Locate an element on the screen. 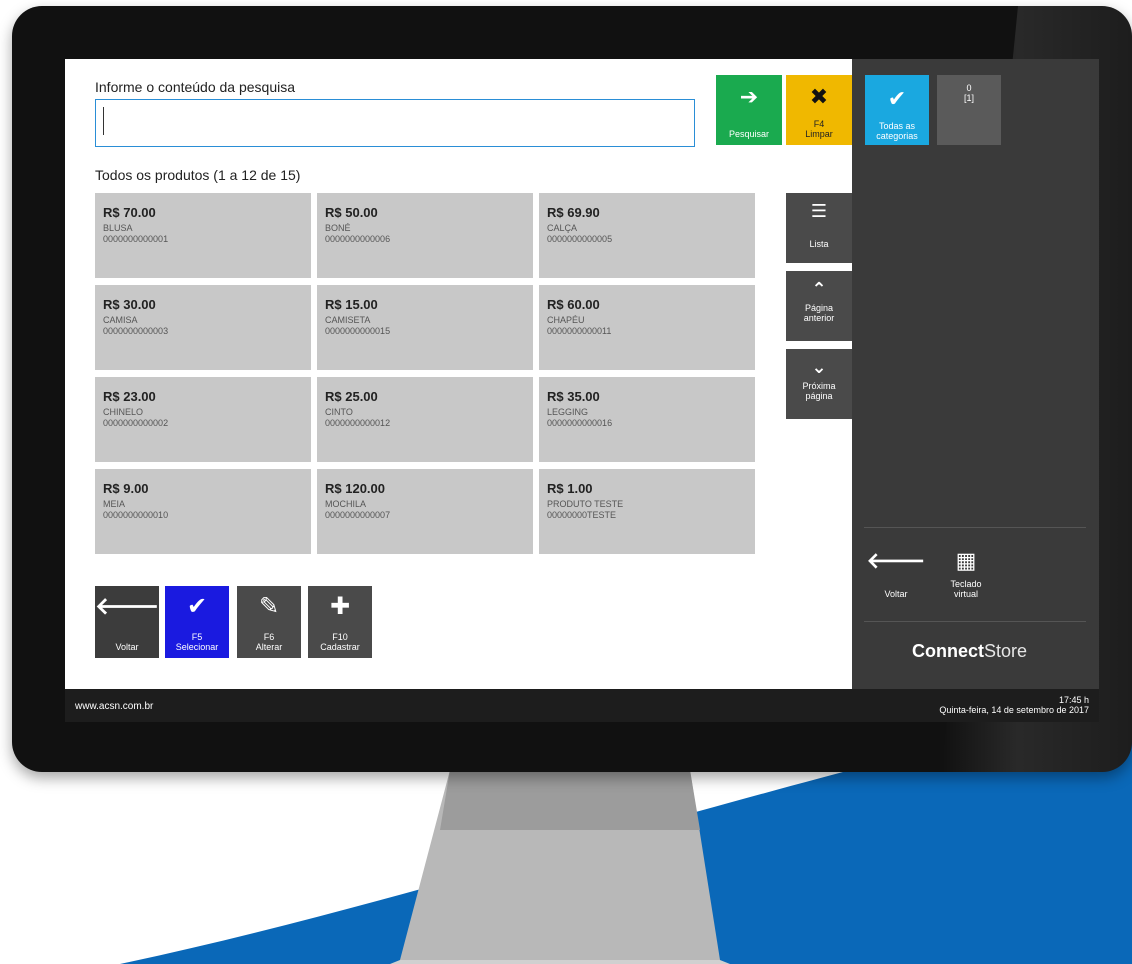 This screenshot has width=1132, height=964. edit-button-label: Alterar is located at coordinates (269, 647).